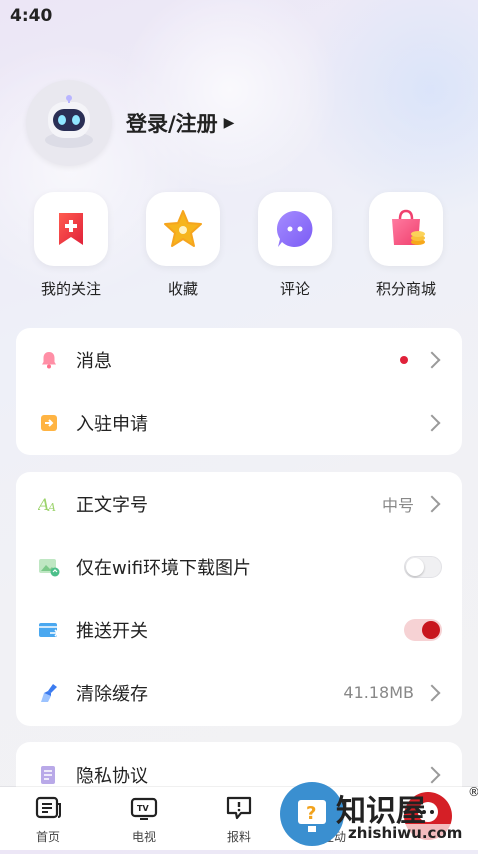 Image resolution: width=478 pixels, height=854 pixels. What do you see at coordinates (48, 820) in the screenshot?
I see `tab-home: 首页` at bounding box center [48, 820].